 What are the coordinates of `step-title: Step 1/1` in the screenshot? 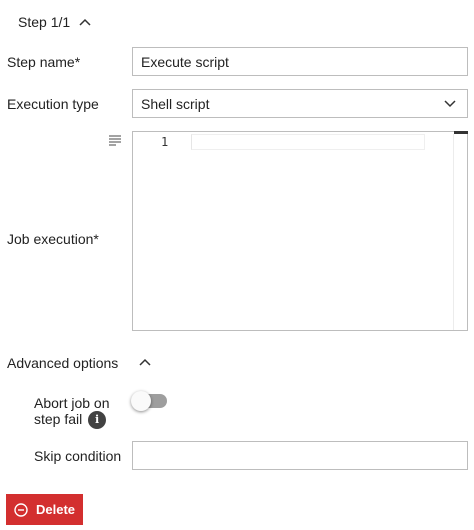 It's located at (44, 22).